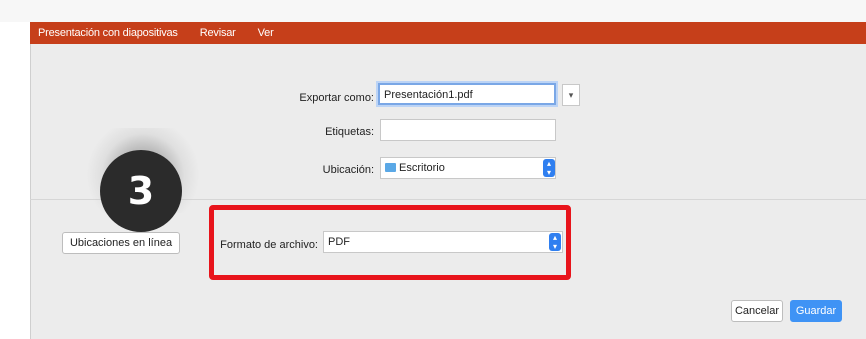 The height and width of the screenshot is (339, 866). I want to click on location-label: Ubicación:, so click(348, 170).